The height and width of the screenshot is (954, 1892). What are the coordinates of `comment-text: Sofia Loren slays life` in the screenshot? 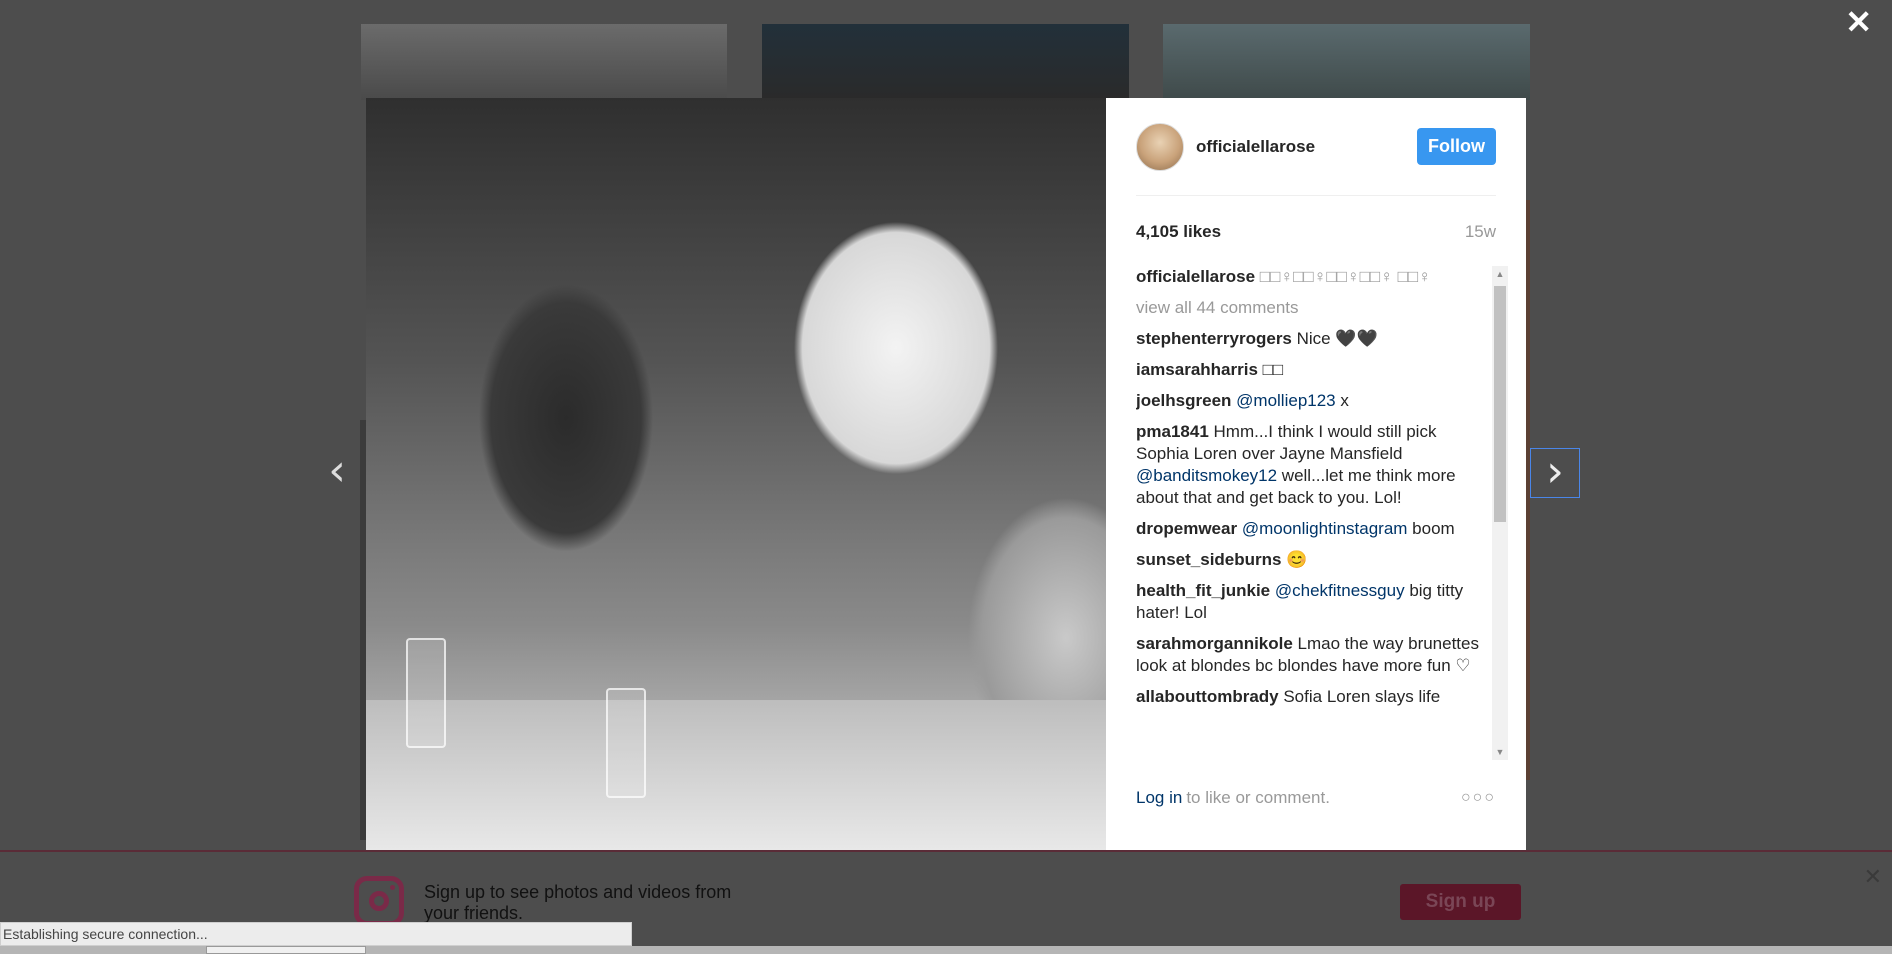 It's located at (1359, 696).